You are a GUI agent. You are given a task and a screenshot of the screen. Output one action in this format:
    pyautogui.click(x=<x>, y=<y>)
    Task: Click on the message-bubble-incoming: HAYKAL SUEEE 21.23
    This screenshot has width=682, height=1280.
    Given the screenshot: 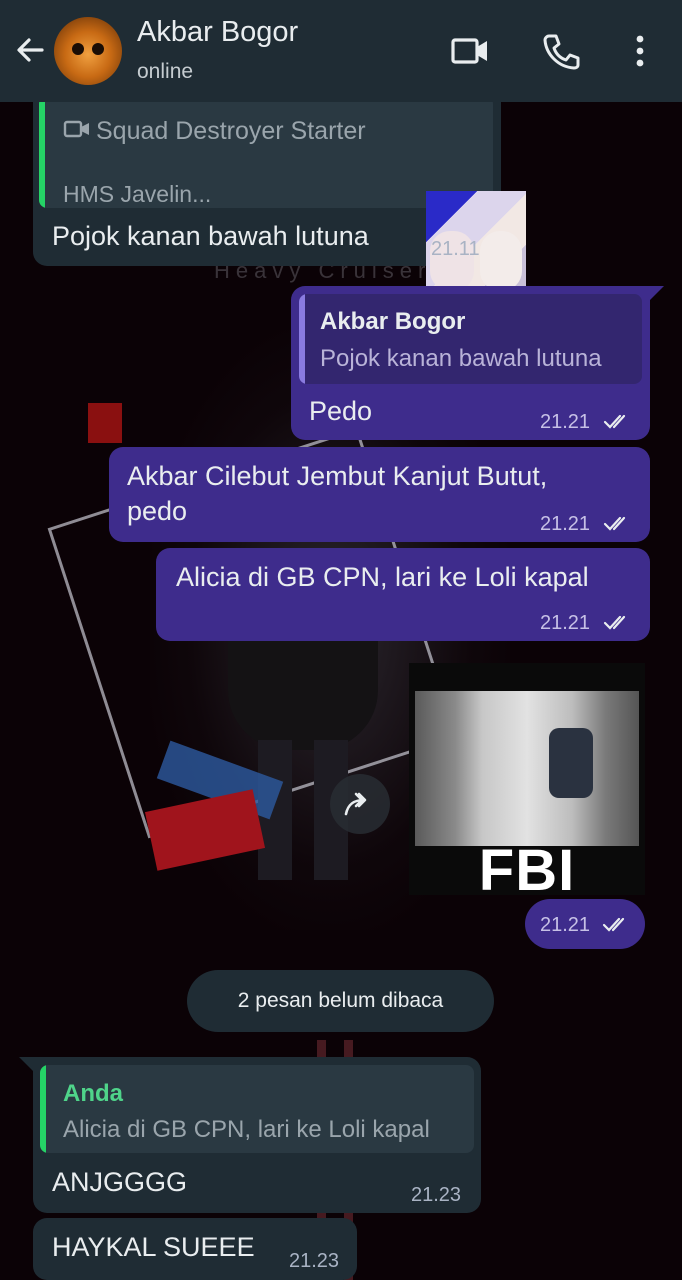 What is the action you would take?
    pyautogui.click(x=195, y=1249)
    